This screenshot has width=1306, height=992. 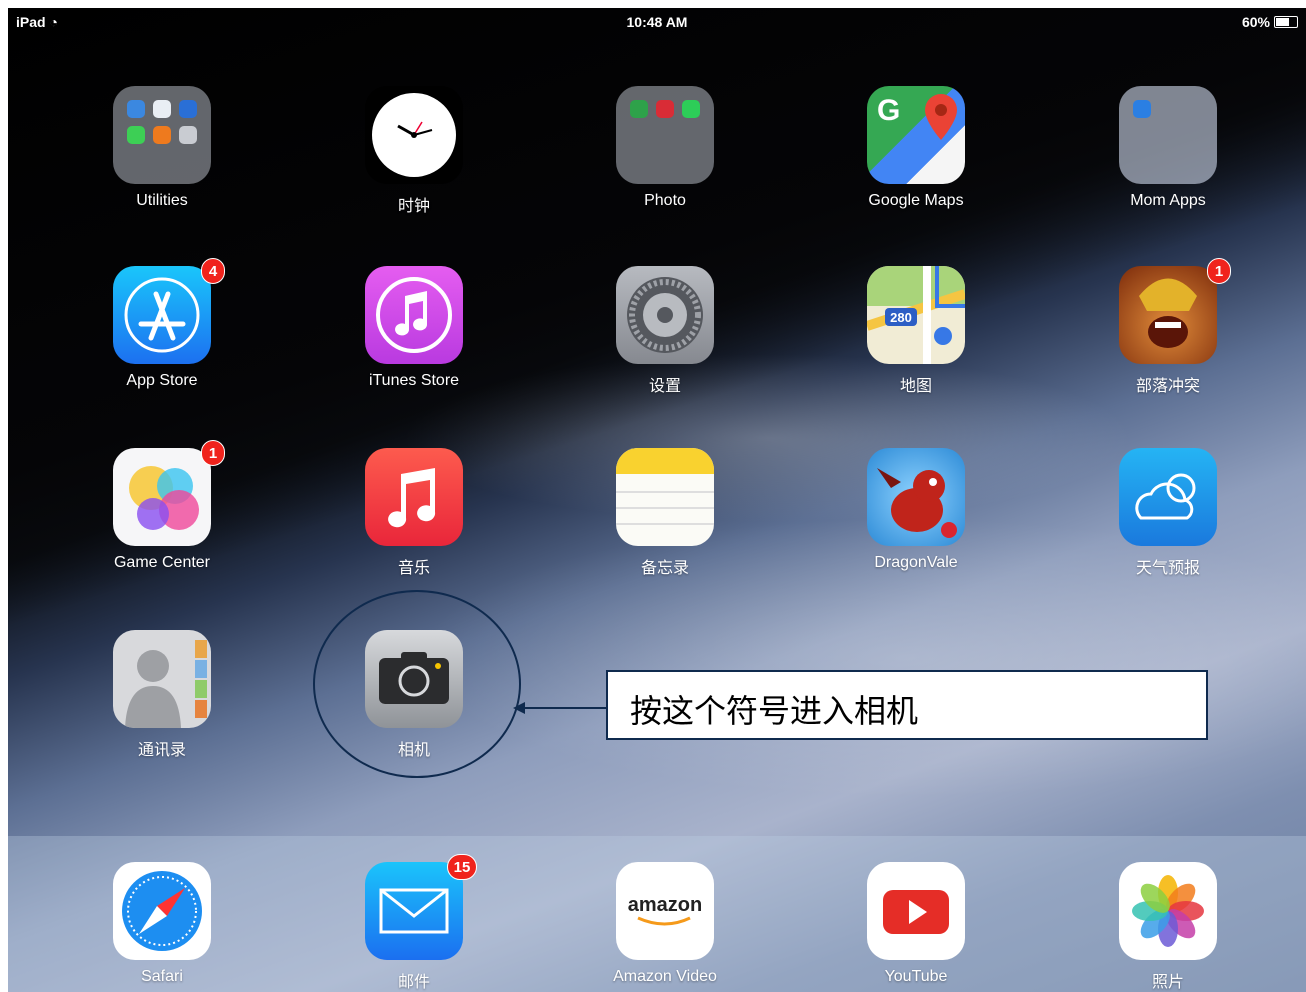 What do you see at coordinates (1168, 497) in the screenshot?
I see `weather-icon` at bounding box center [1168, 497].